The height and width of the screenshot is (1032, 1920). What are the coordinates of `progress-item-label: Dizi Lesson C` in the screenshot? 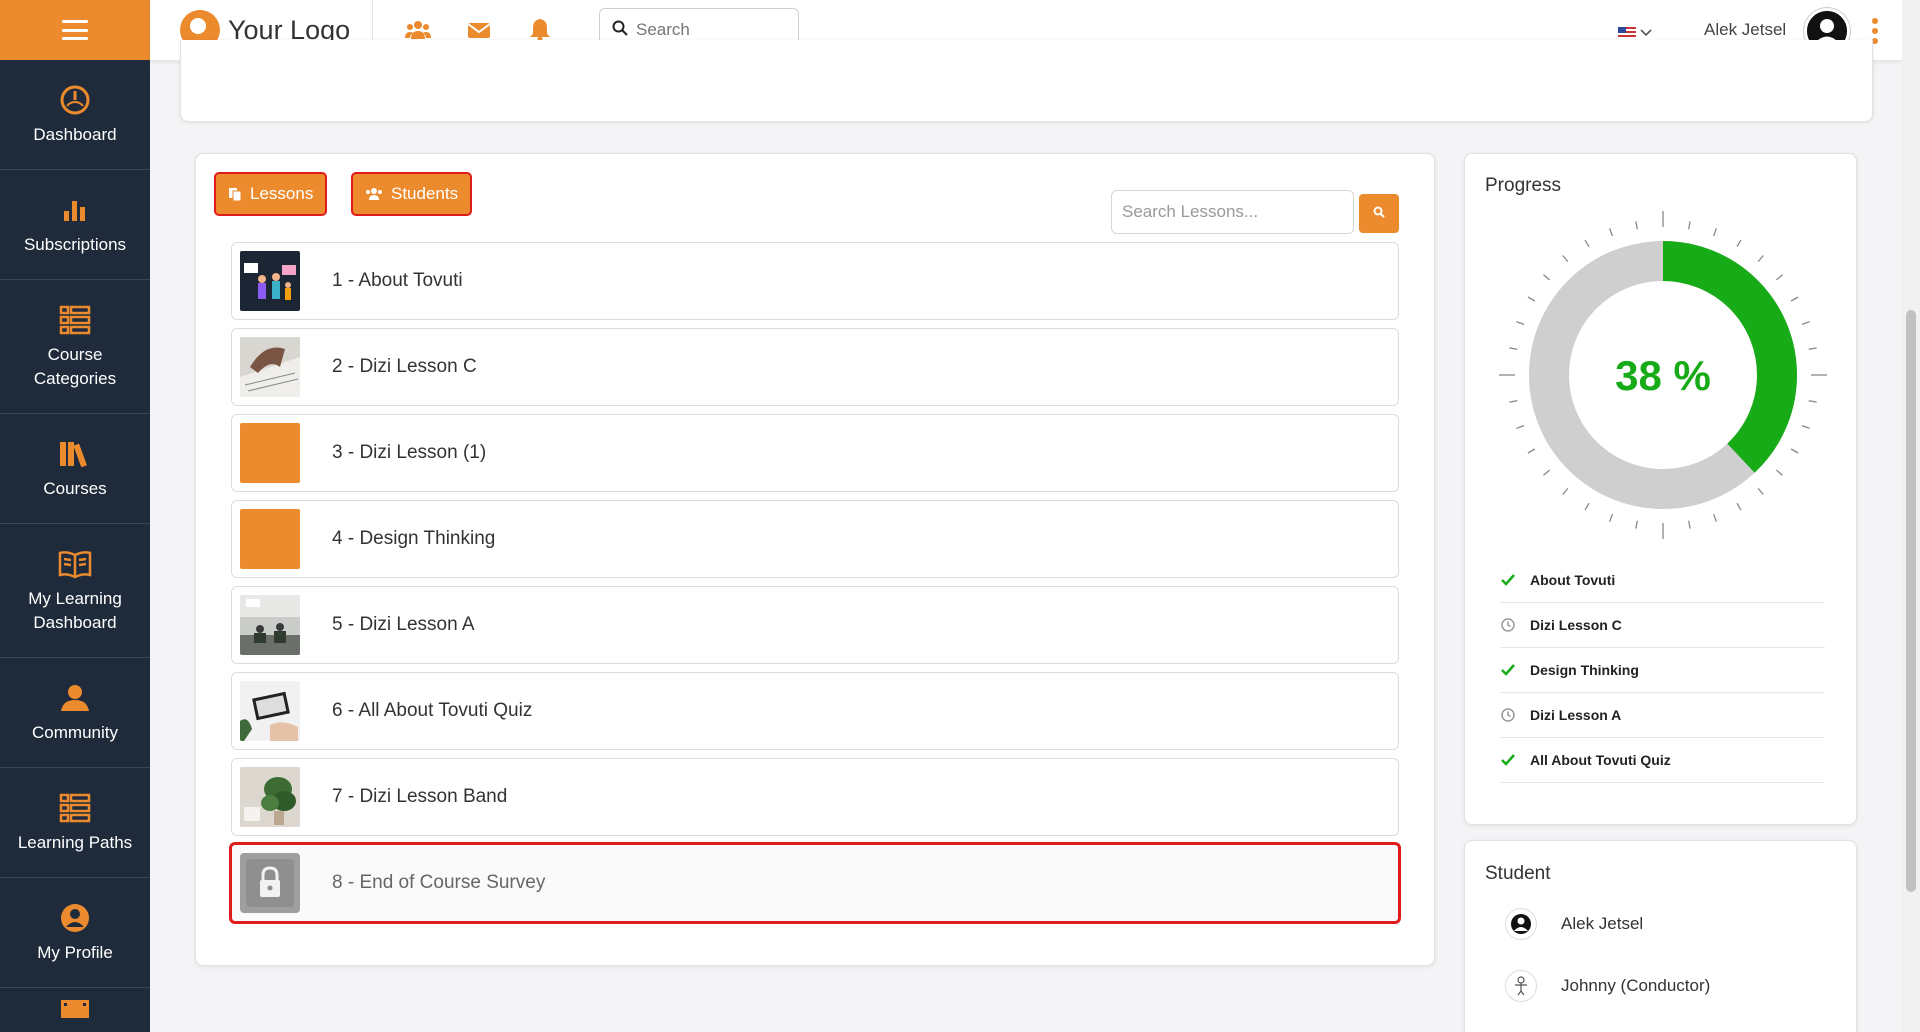 It's located at (1576, 625).